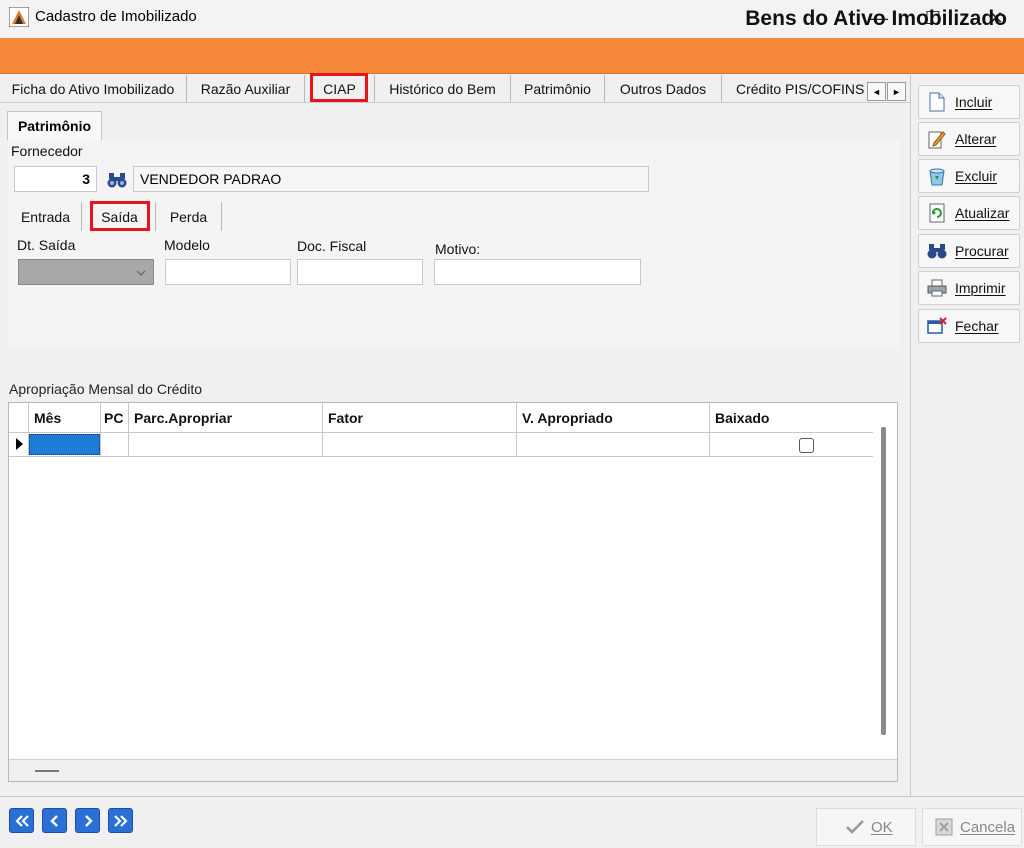 This screenshot has height=848, width=1024. What do you see at coordinates (19, 17) in the screenshot?
I see `app-logo-icon` at bounding box center [19, 17].